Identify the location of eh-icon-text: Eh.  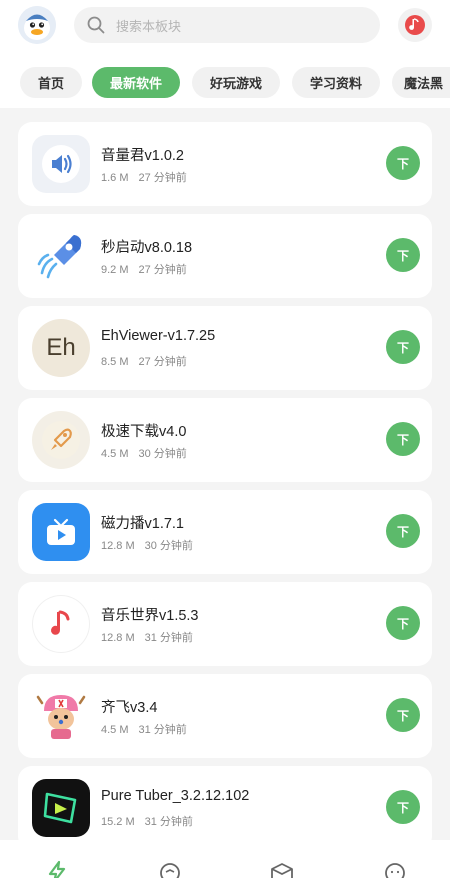
(61, 347).